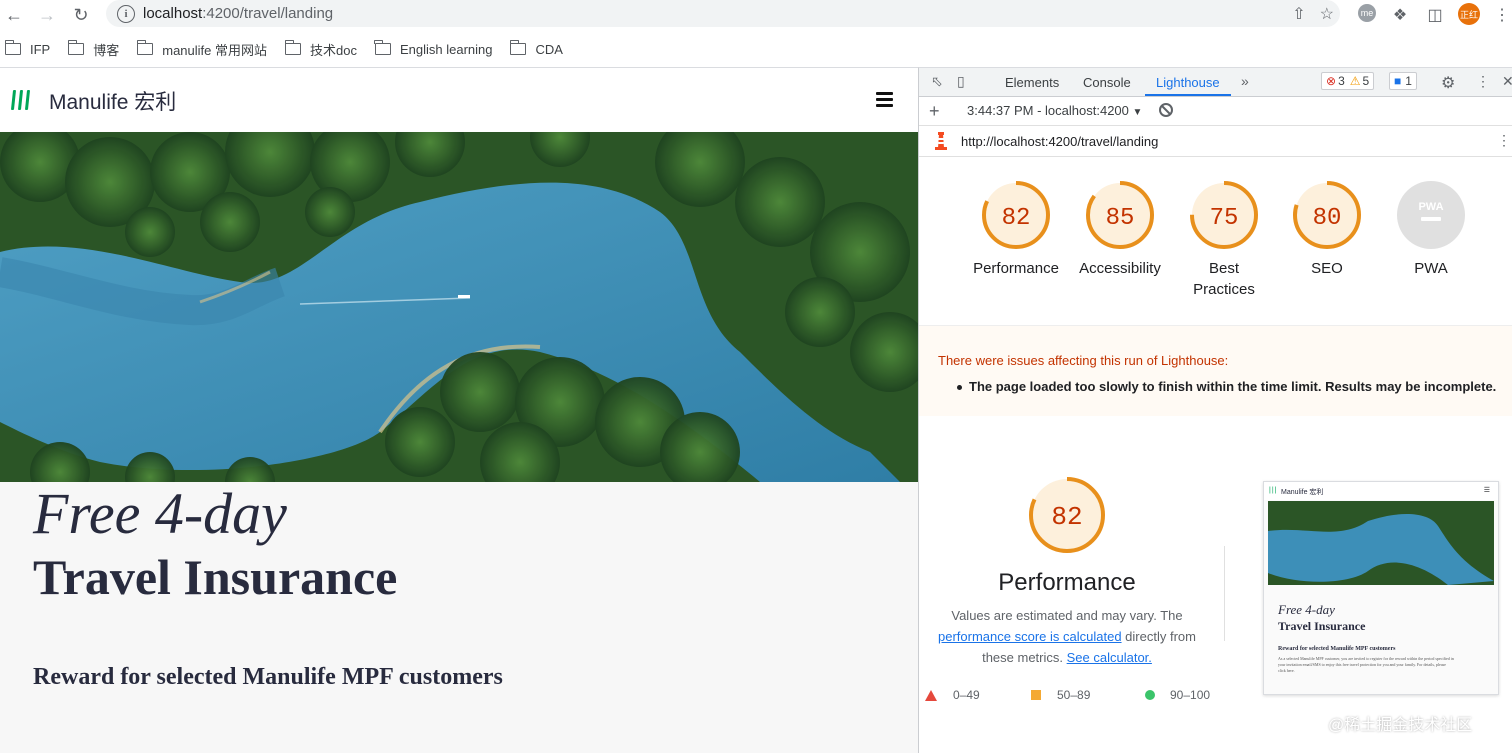  I want to click on dropdown-caret-icon: ▼, so click(1137, 112).